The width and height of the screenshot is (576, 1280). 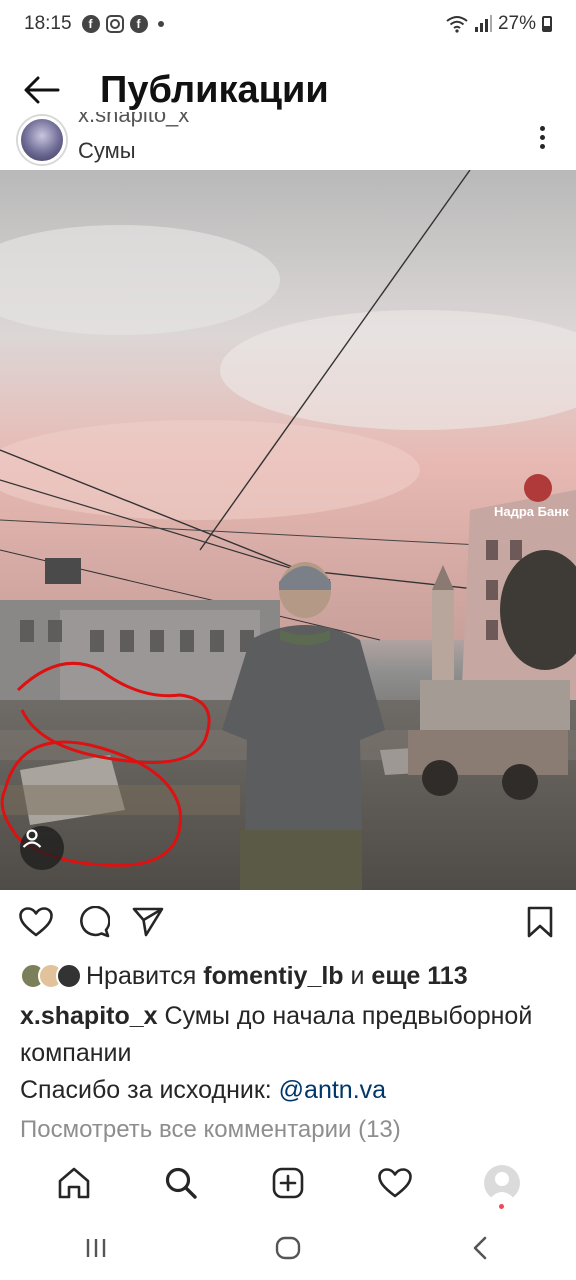 I want to click on system-navigation-bar, so click(x=288, y=1248).